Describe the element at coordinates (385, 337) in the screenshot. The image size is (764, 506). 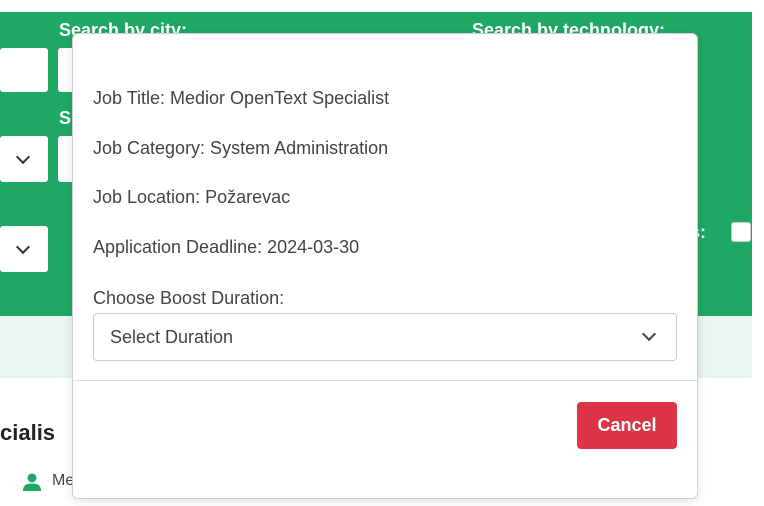
I see `boost-duration-select: Select Duration` at that location.